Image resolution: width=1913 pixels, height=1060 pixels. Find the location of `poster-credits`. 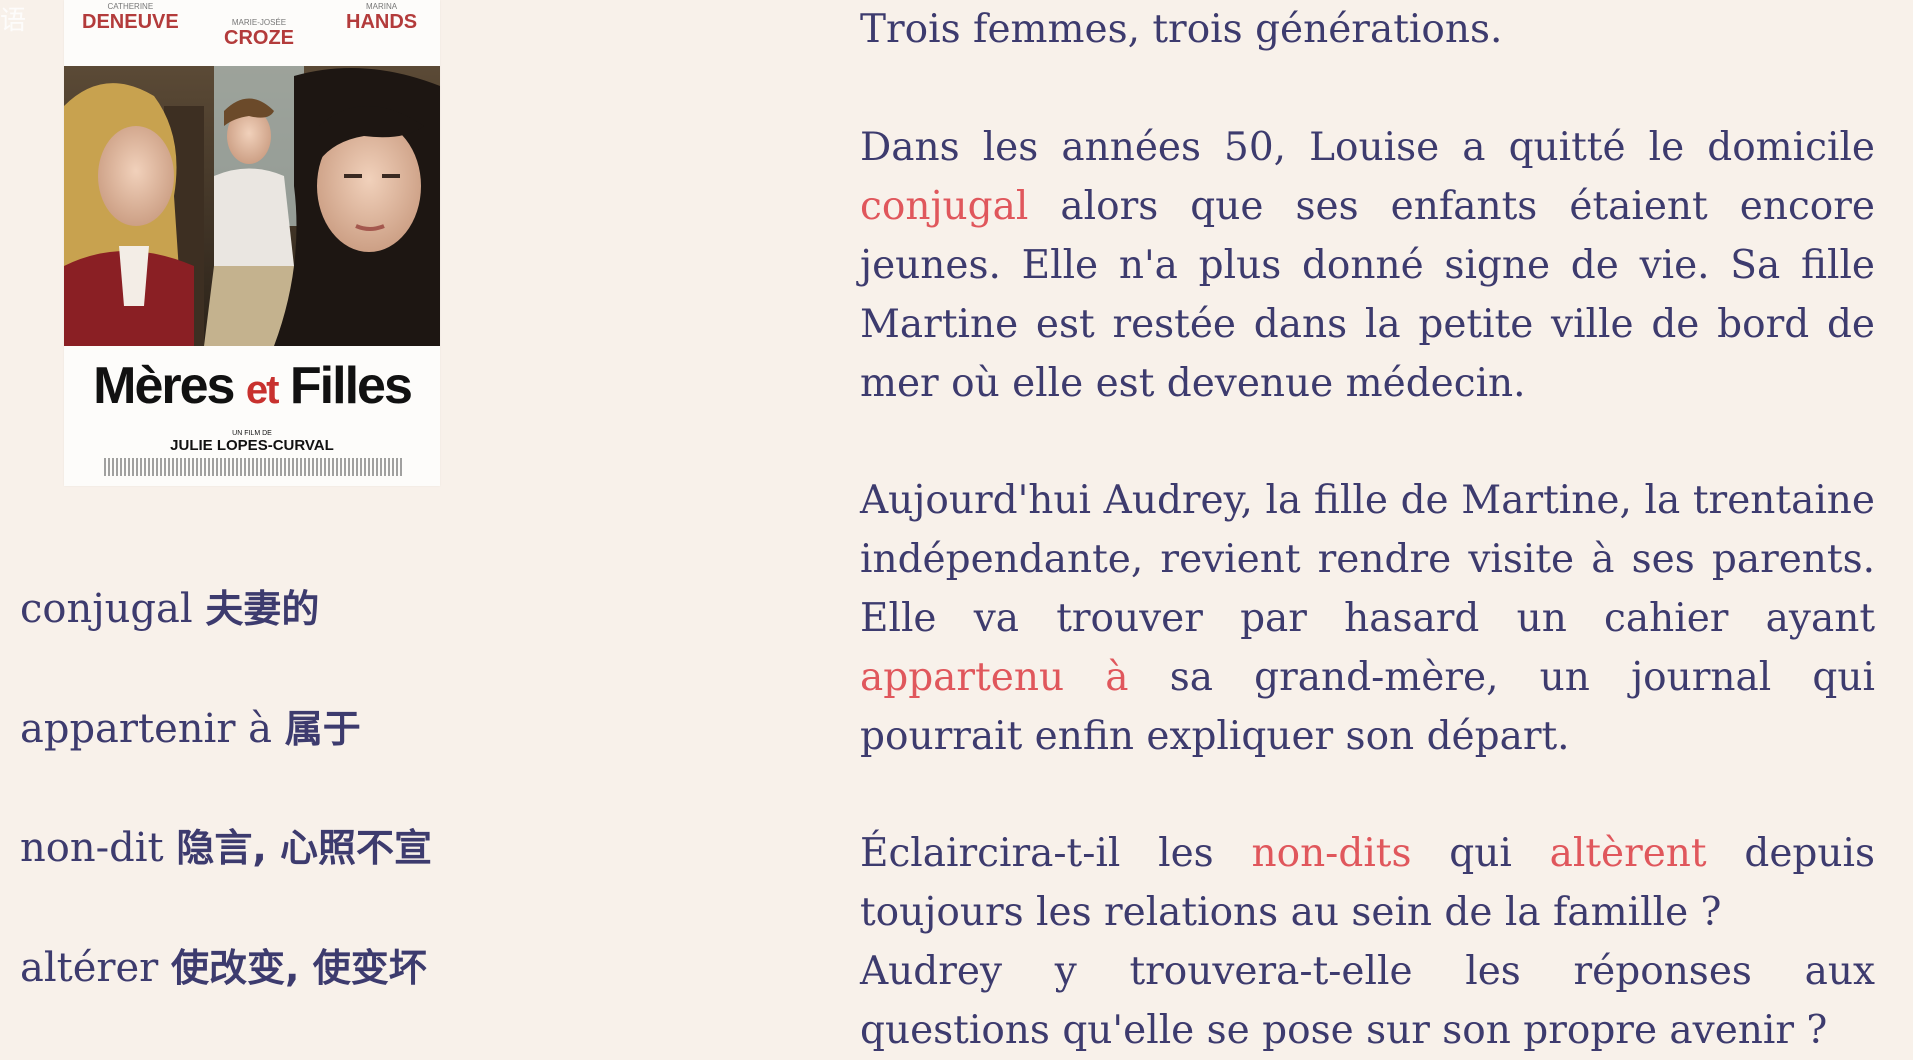

poster-credits is located at coordinates (254, 467).